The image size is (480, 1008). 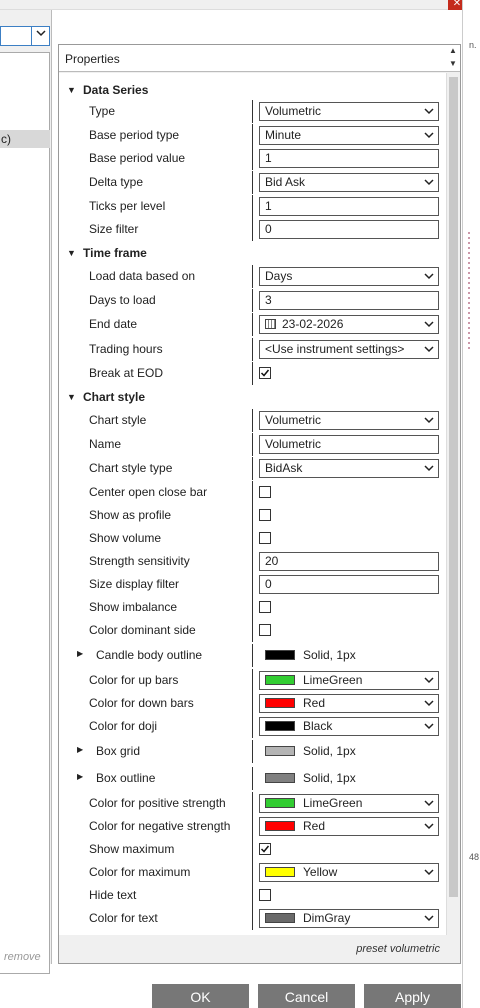 What do you see at coordinates (283, 135) in the screenshot?
I see `property-value: Minute` at bounding box center [283, 135].